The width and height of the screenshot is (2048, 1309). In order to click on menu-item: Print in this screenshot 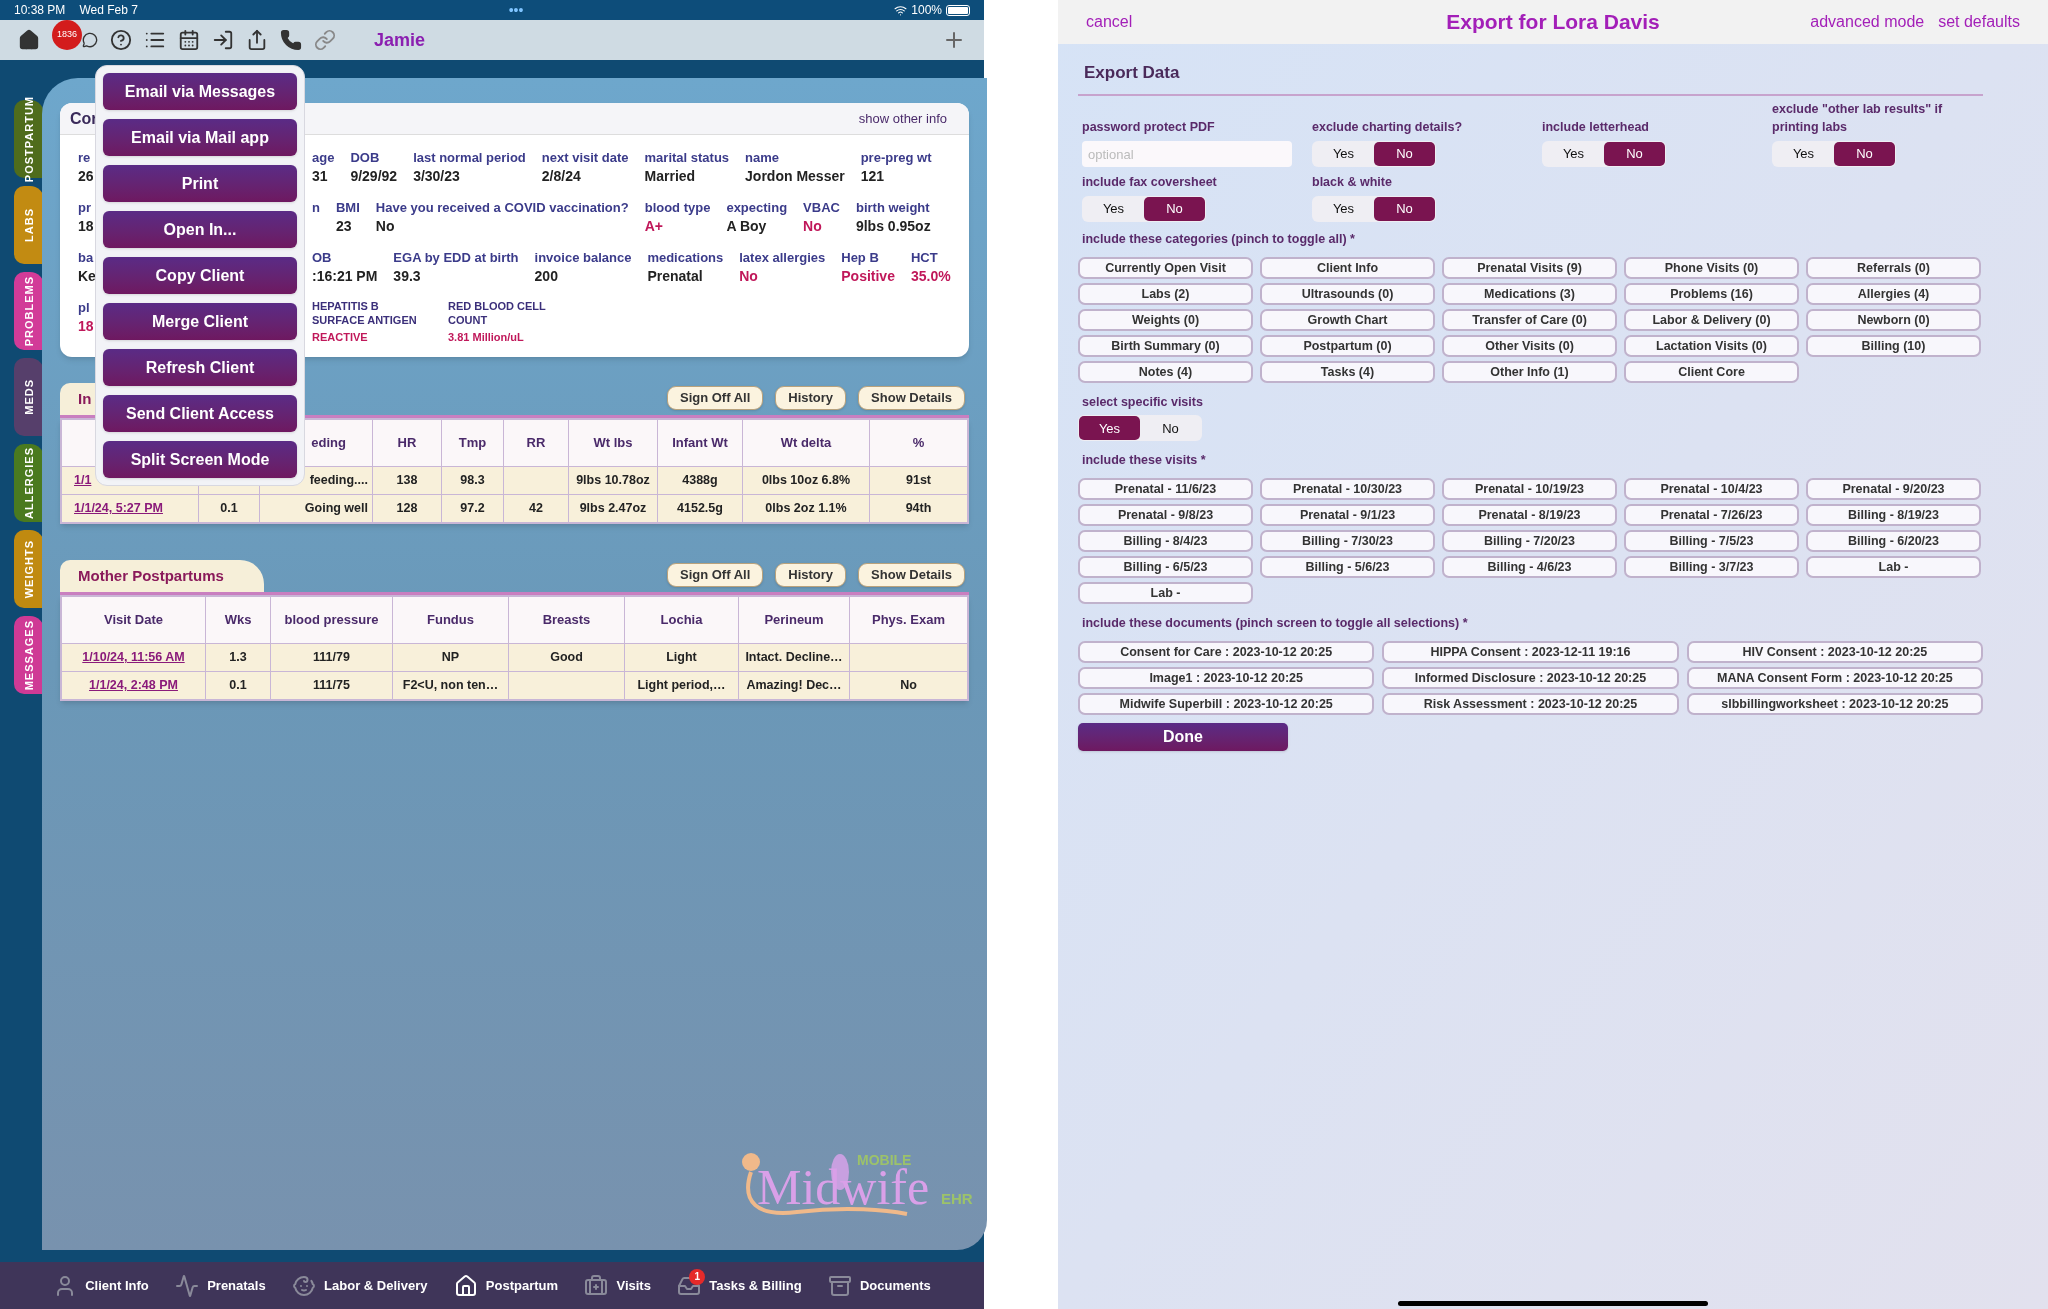, I will do `click(200, 183)`.